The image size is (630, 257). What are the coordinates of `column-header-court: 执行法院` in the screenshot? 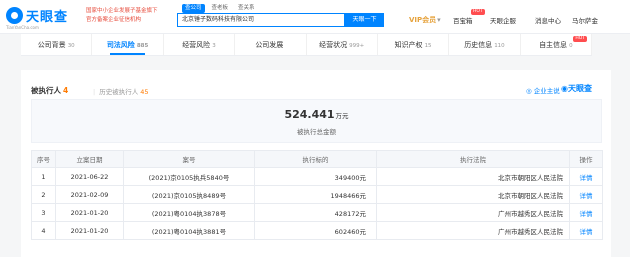 It's located at (473, 159).